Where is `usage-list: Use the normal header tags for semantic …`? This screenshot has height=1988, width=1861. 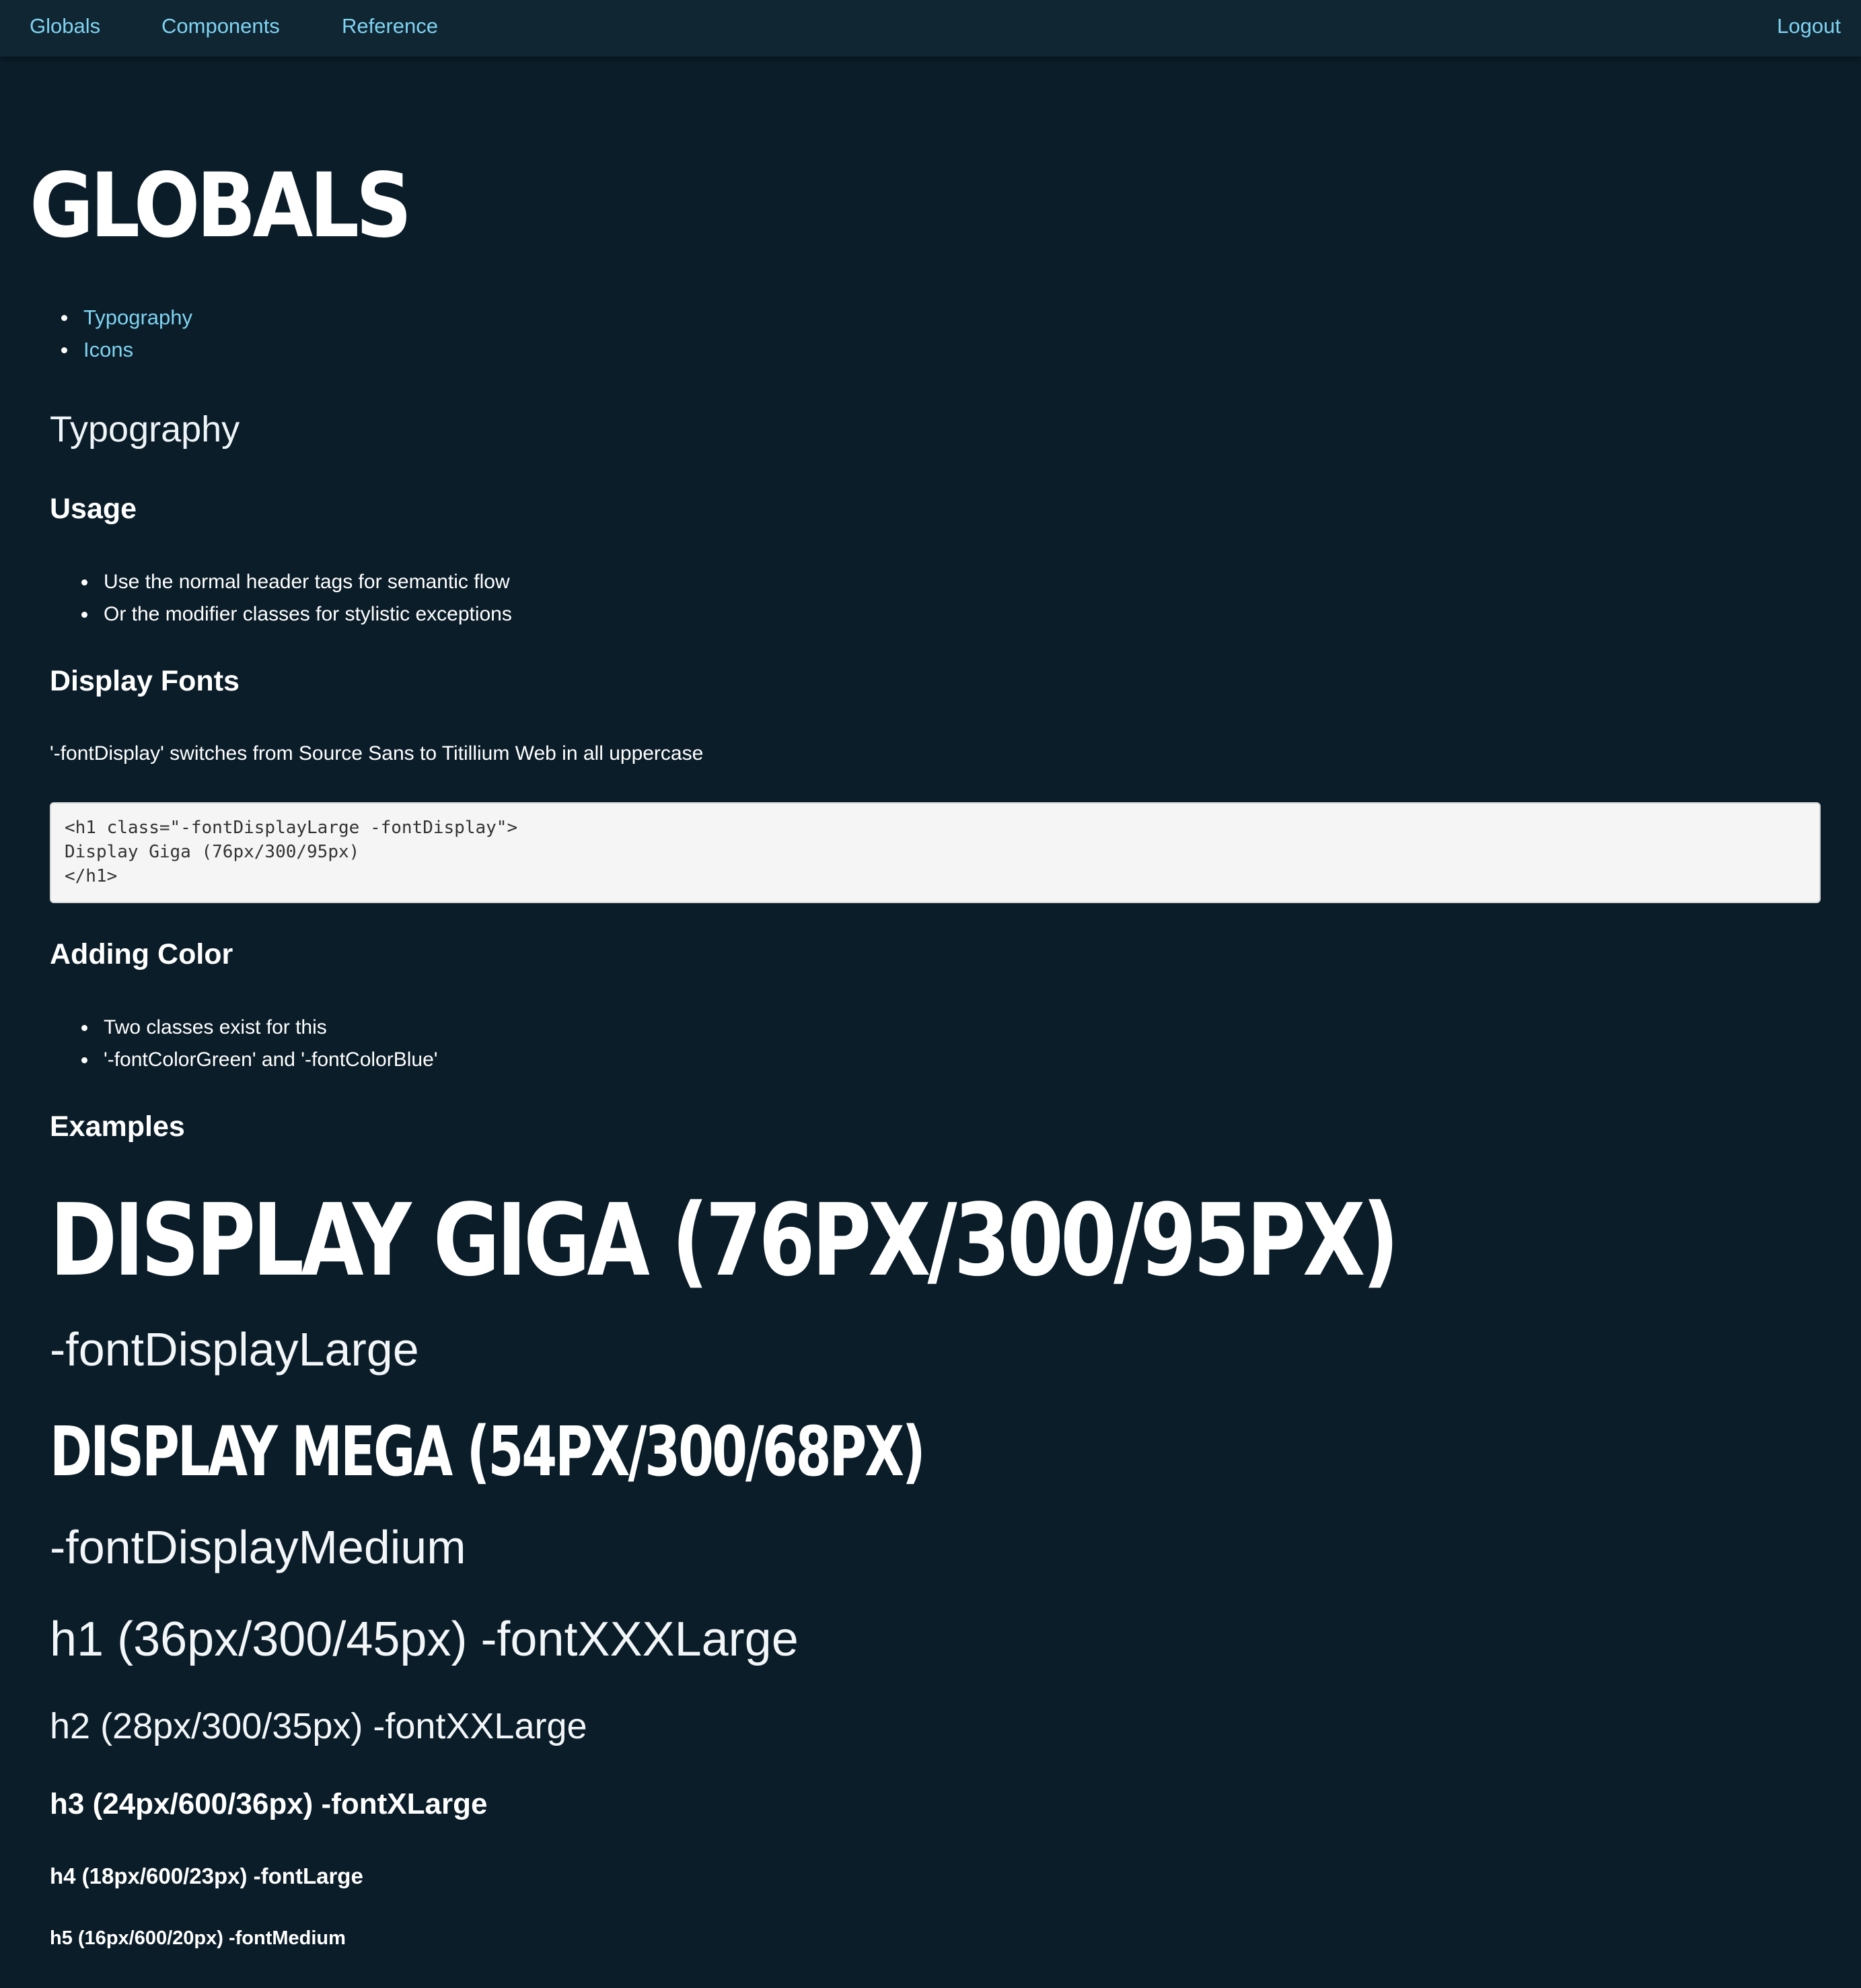
usage-list: Use the normal header tags for semantic … is located at coordinates (296, 598).